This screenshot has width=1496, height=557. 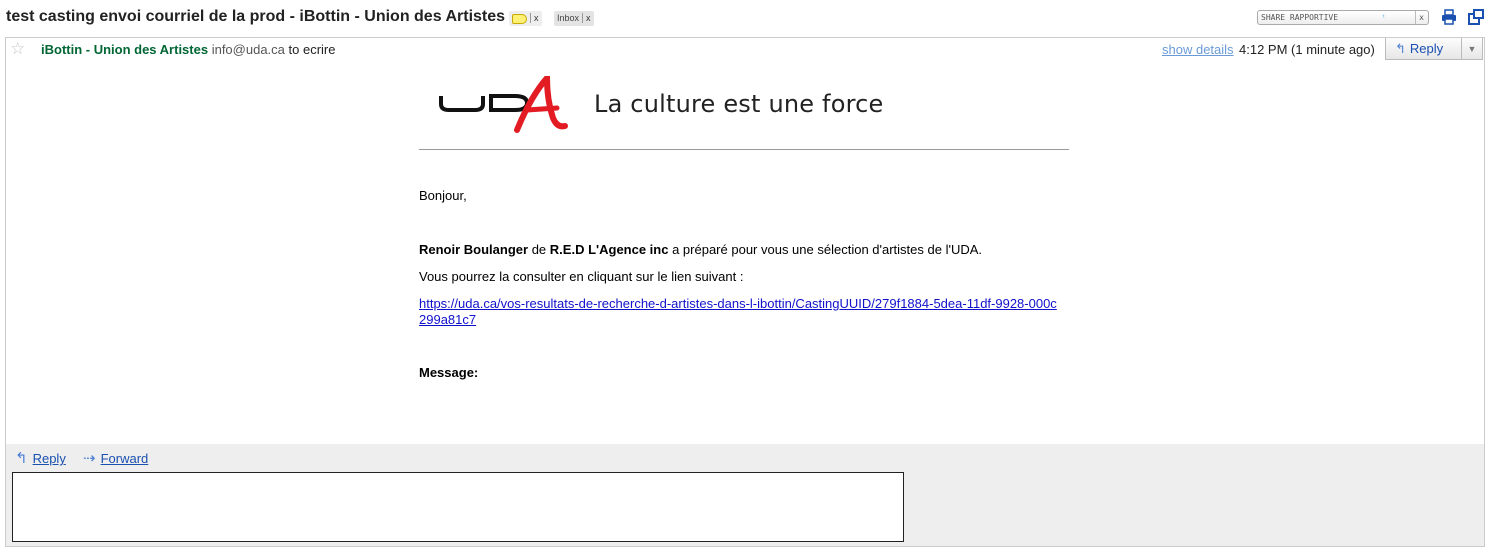 I want to click on footer-forward-link: ⇢ Forward, so click(x=115, y=458).